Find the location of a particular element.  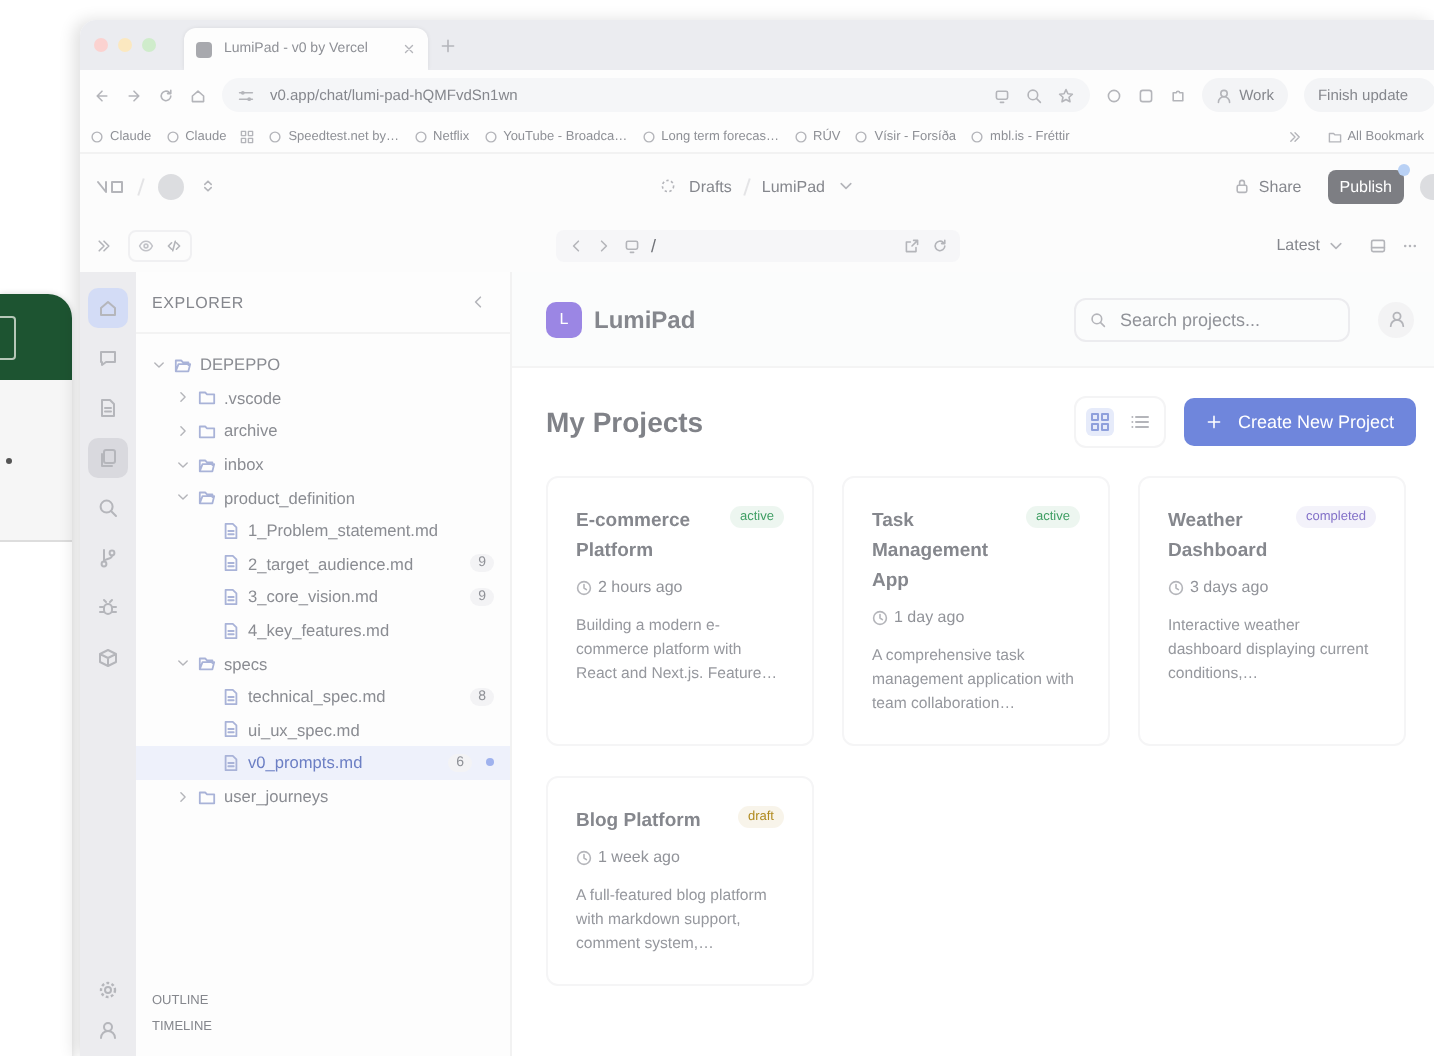

tree-item: .vscode is located at coordinates (323, 398).